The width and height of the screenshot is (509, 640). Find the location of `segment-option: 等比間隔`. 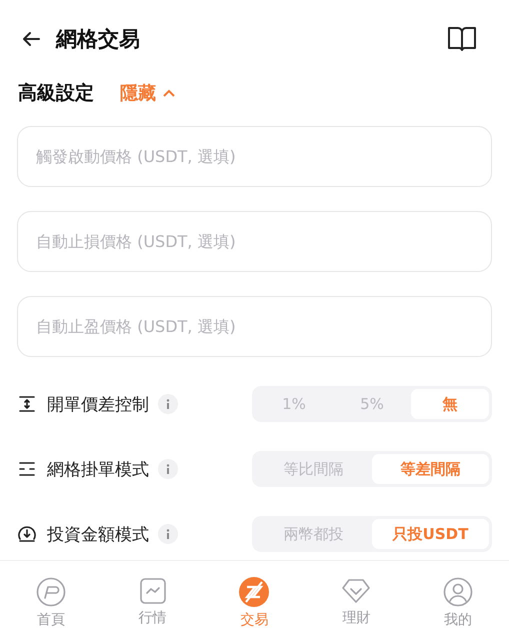

segment-option: 等比間隔 is located at coordinates (313, 469).